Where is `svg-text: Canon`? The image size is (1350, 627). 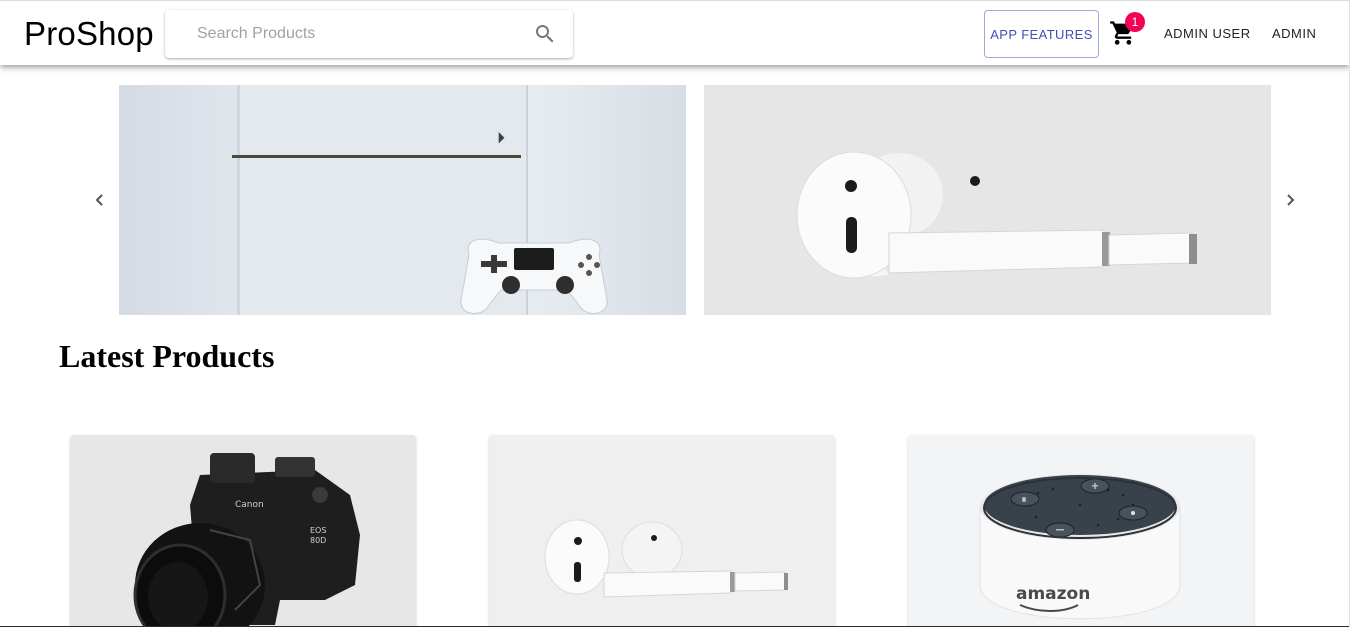 svg-text: Canon is located at coordinates (249, 505).